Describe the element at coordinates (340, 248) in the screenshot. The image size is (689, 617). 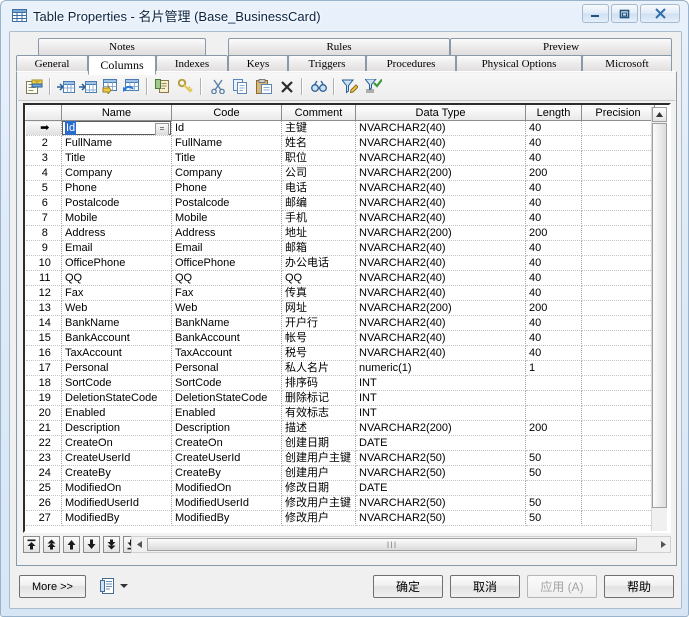
I see `table-row: 9 Email Email 邮箱 NVARCHAR2(40) 40` at that location.